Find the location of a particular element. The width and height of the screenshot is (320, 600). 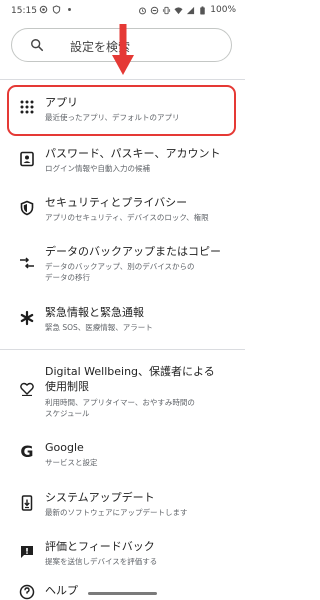

apps-grid-icon is located at coordinates (27, 107).